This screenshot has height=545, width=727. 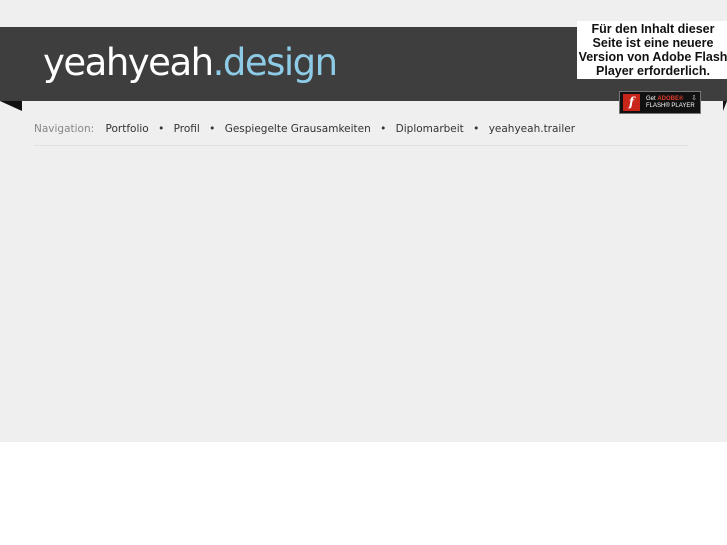 I want to click on flash-badge-product: FLASH® PLAYER, so click(x=670, y=105).